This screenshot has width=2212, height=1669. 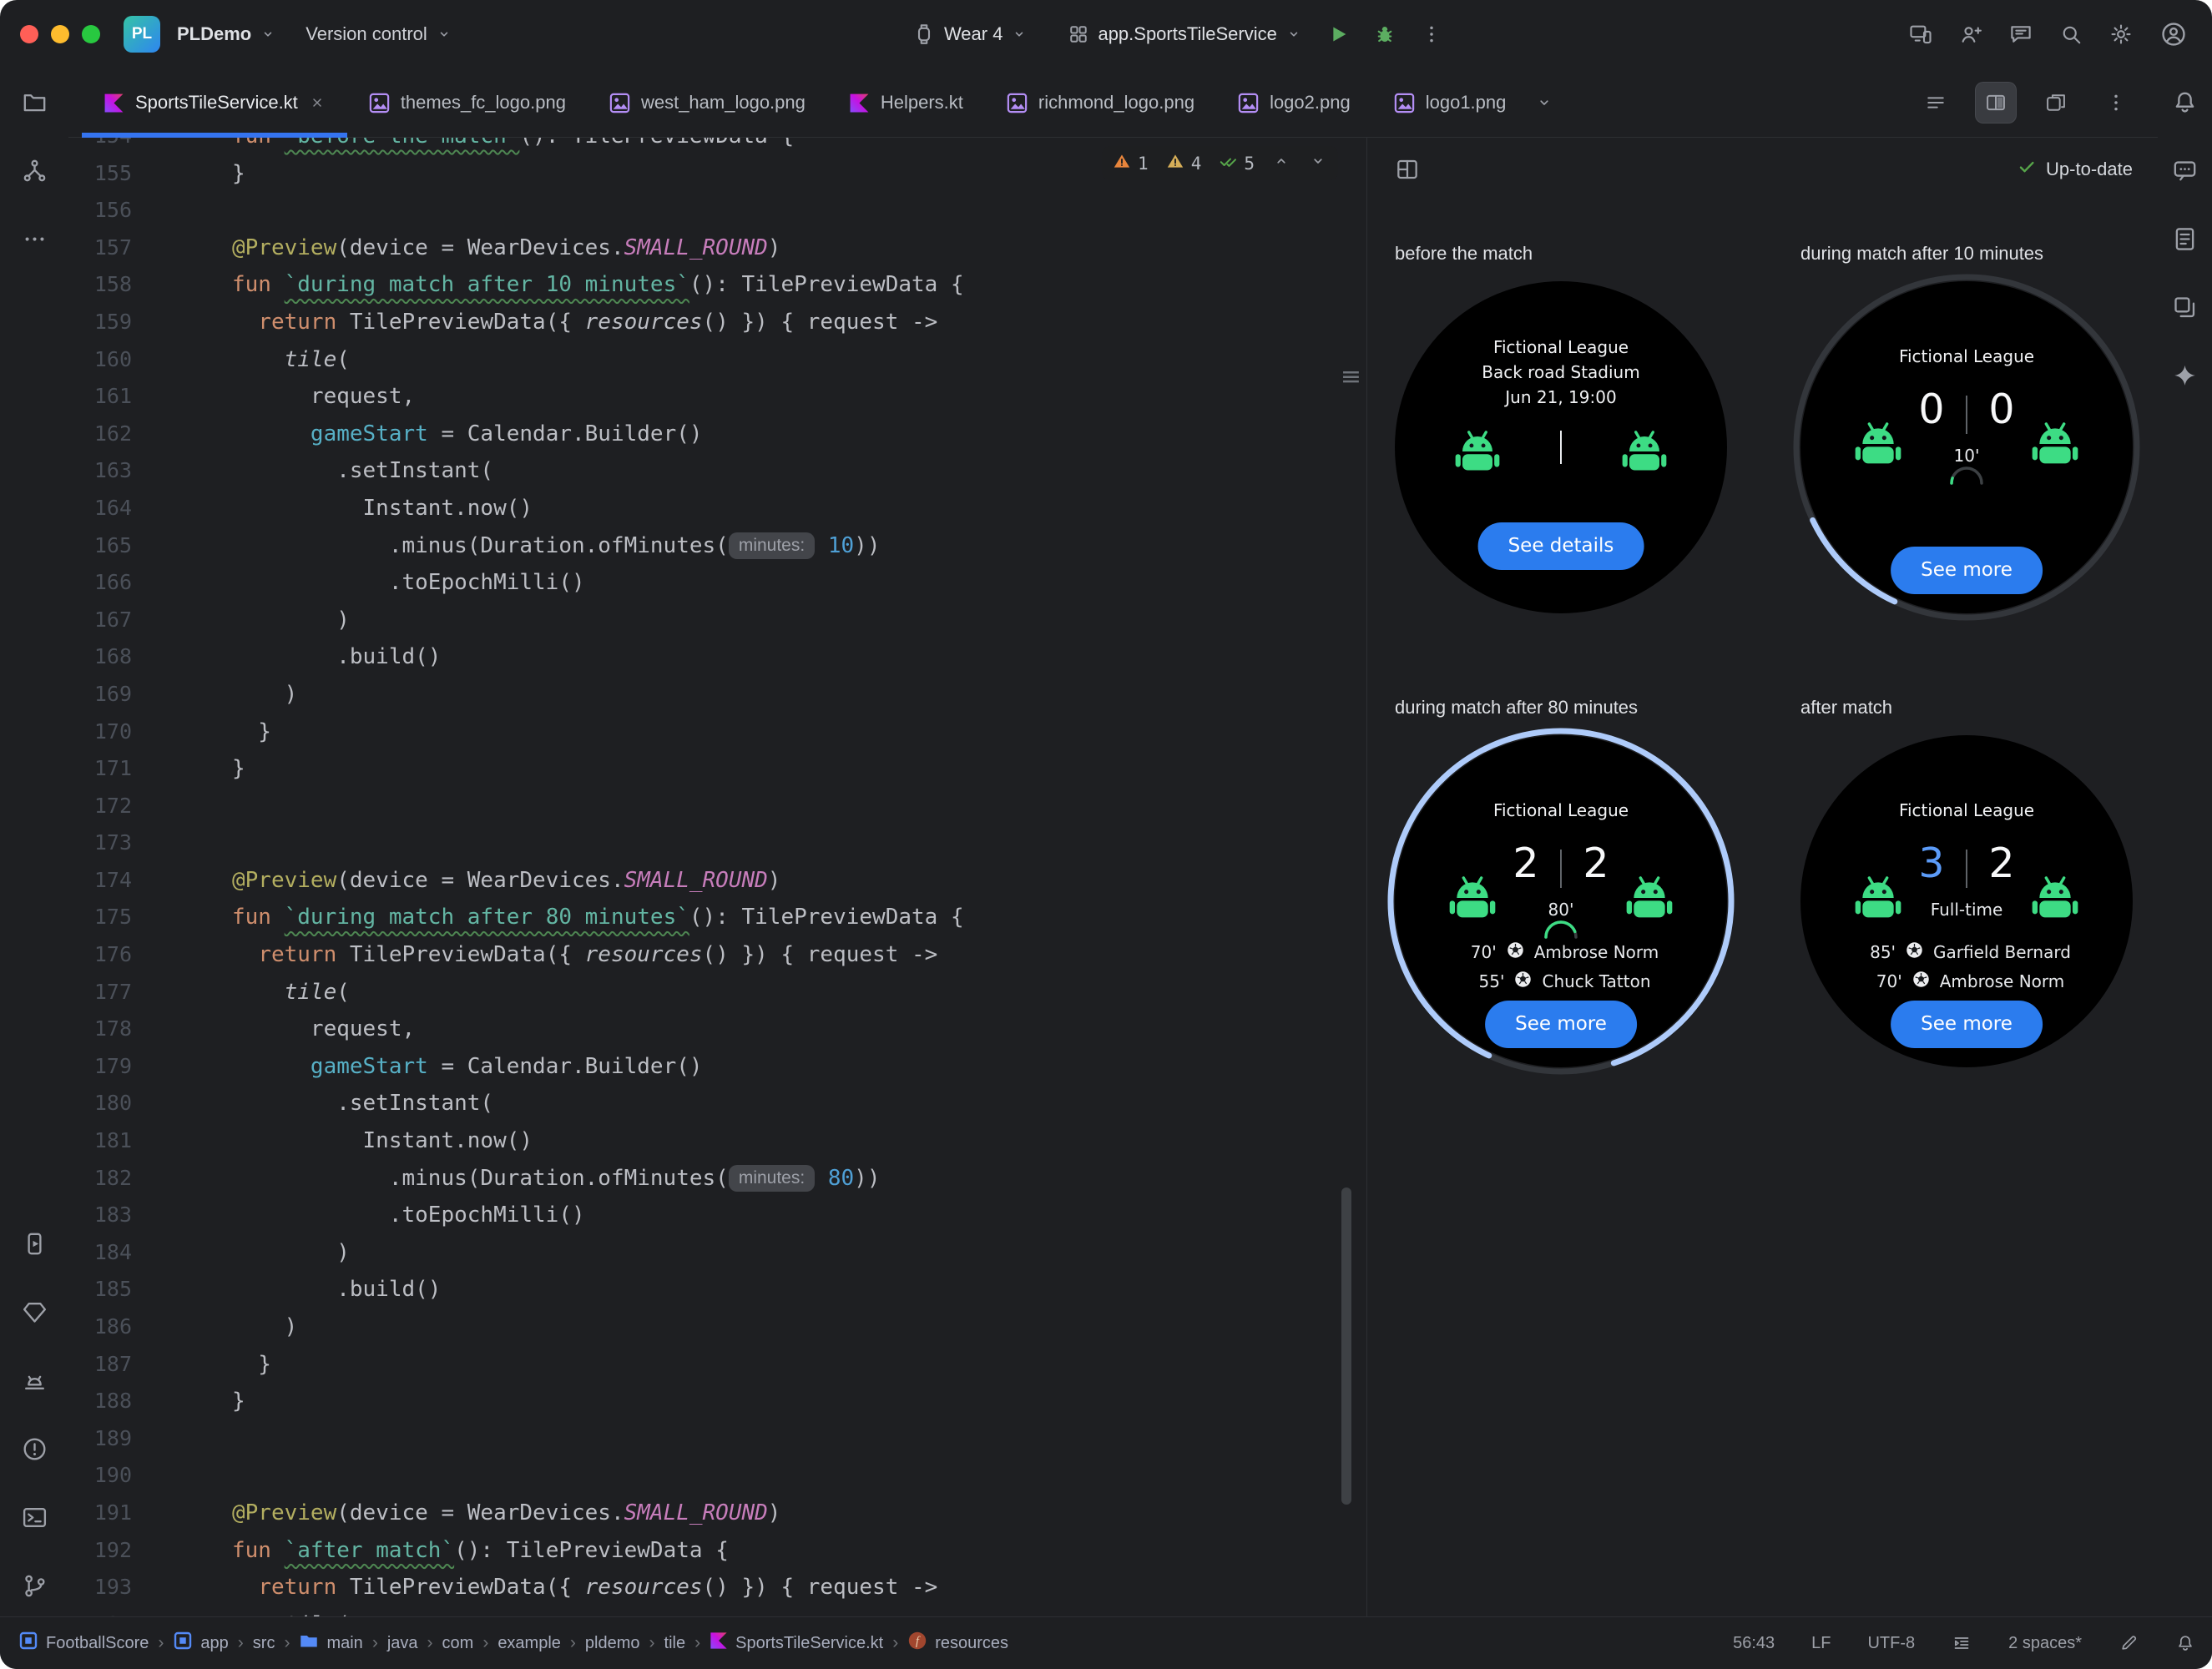 I want to click on line-number: 179, so click(x=113, y=1066).